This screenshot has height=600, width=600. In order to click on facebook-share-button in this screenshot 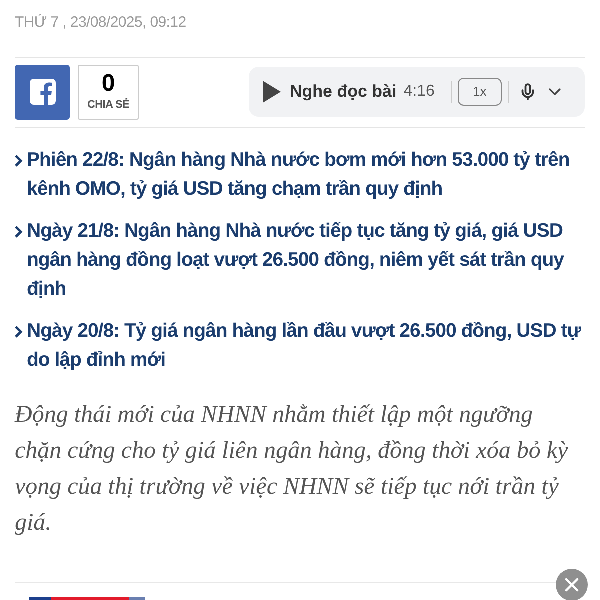, I will do `click(42, 92)`.